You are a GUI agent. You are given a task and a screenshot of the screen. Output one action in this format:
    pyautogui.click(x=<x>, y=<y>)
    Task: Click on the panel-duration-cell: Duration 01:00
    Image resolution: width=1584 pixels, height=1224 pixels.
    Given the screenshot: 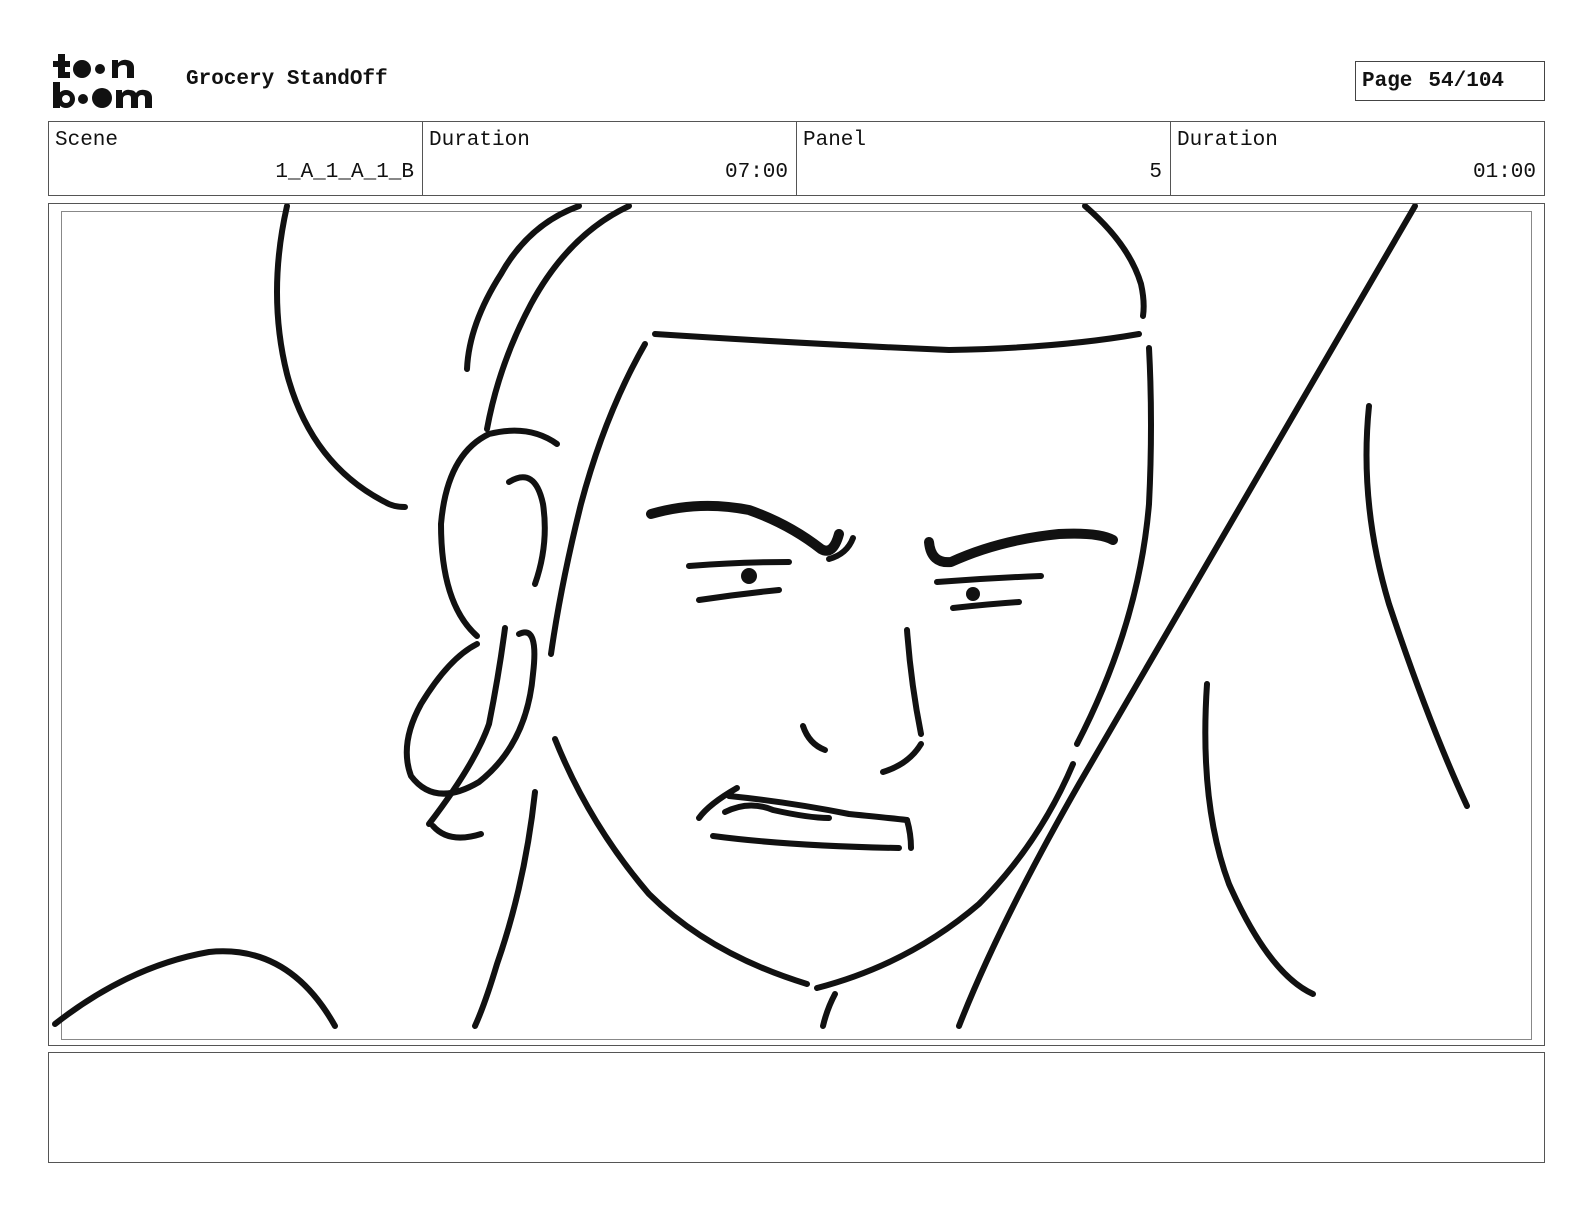 What is the action you would take?
    pyautogui.click(x=1357, y=158)
    